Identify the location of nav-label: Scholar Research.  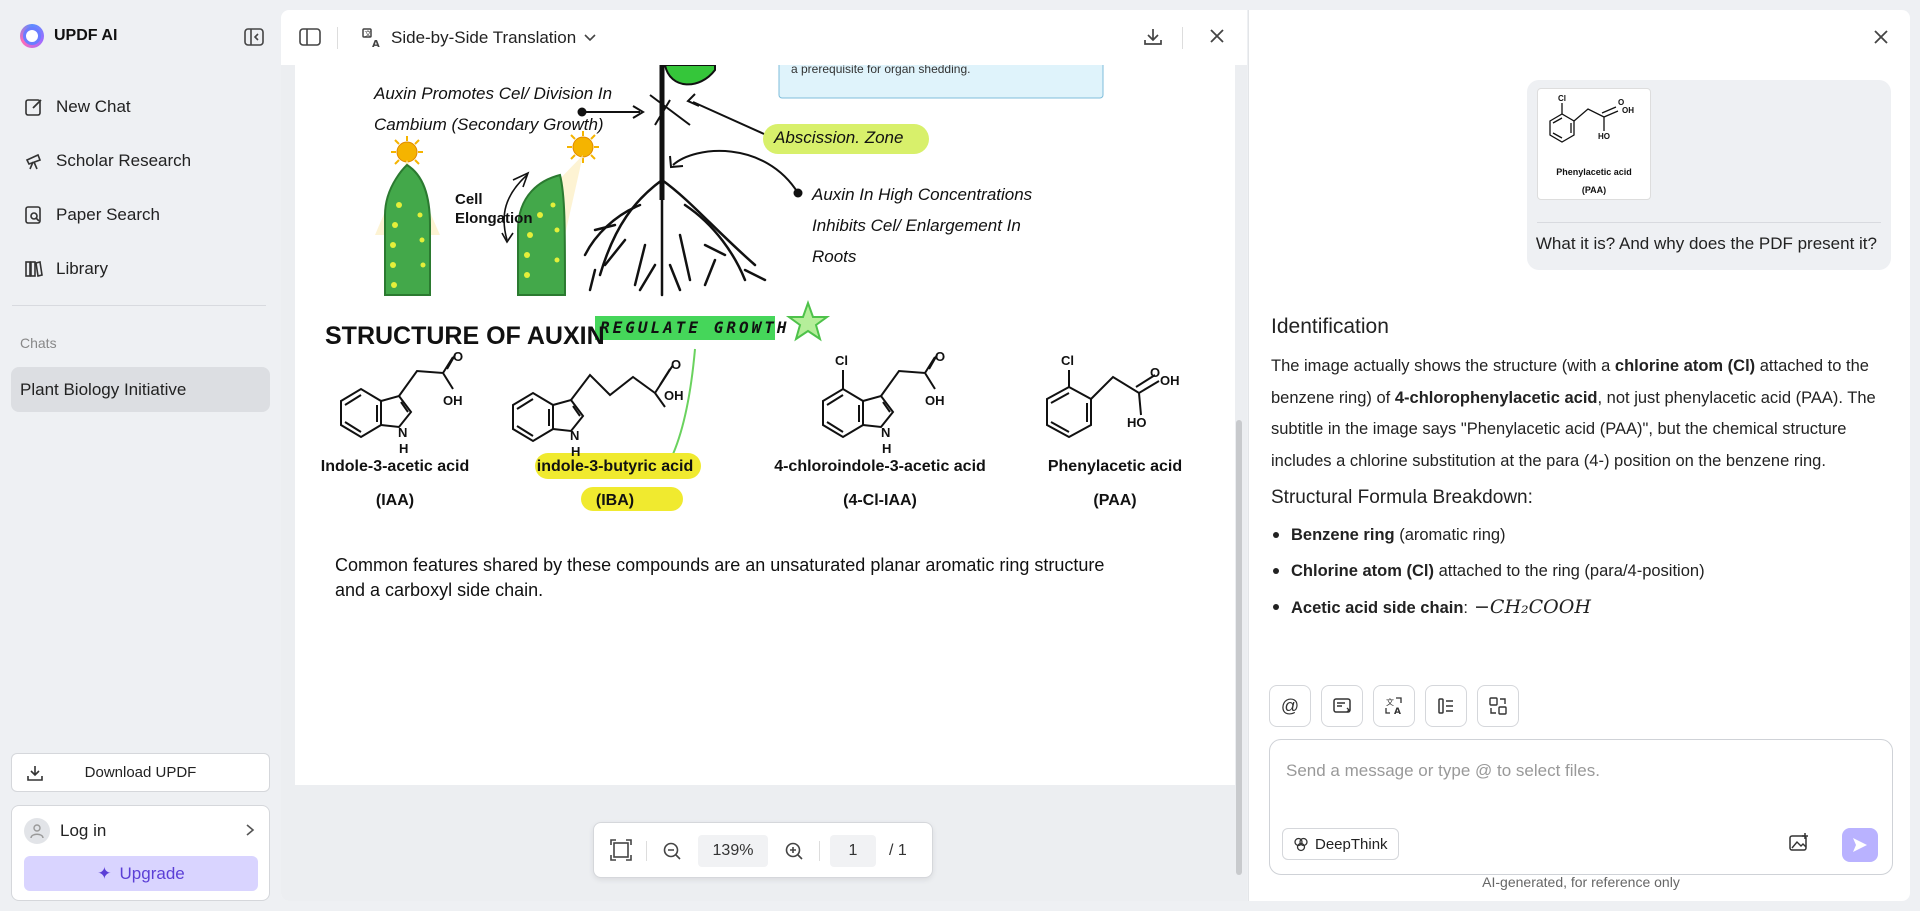
(124, 160).